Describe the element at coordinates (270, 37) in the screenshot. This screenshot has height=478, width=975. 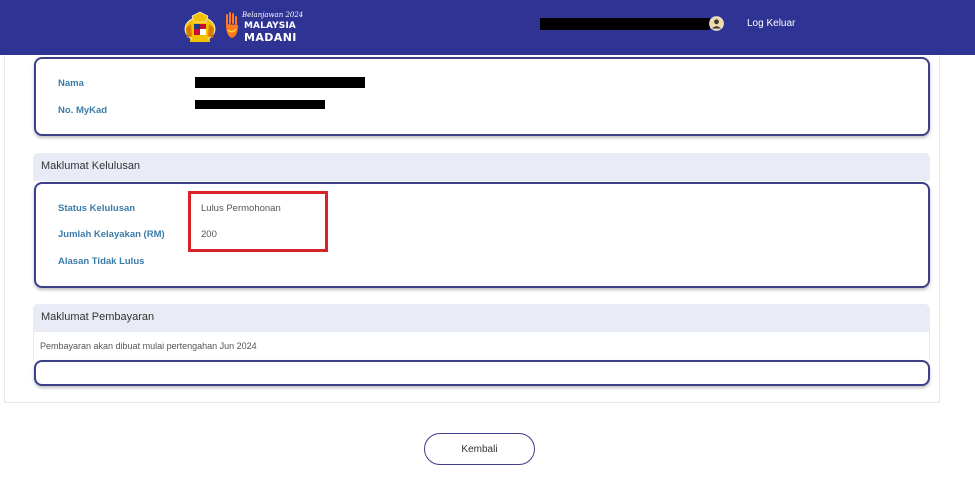
I see `logo-line2: MADANI` at that location.